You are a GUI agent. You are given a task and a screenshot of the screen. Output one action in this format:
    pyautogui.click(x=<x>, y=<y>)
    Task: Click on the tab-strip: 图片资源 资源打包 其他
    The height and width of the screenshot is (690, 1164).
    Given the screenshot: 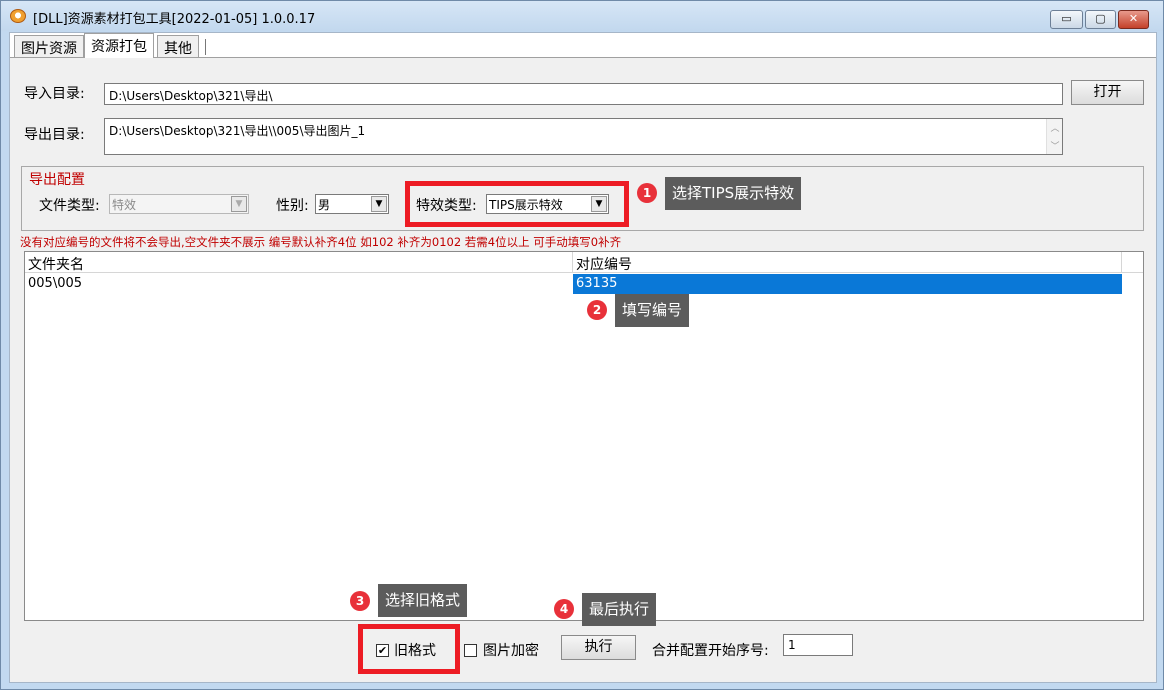 What is the action you would take?
    pyautogui.click(x=583, y=45)
    